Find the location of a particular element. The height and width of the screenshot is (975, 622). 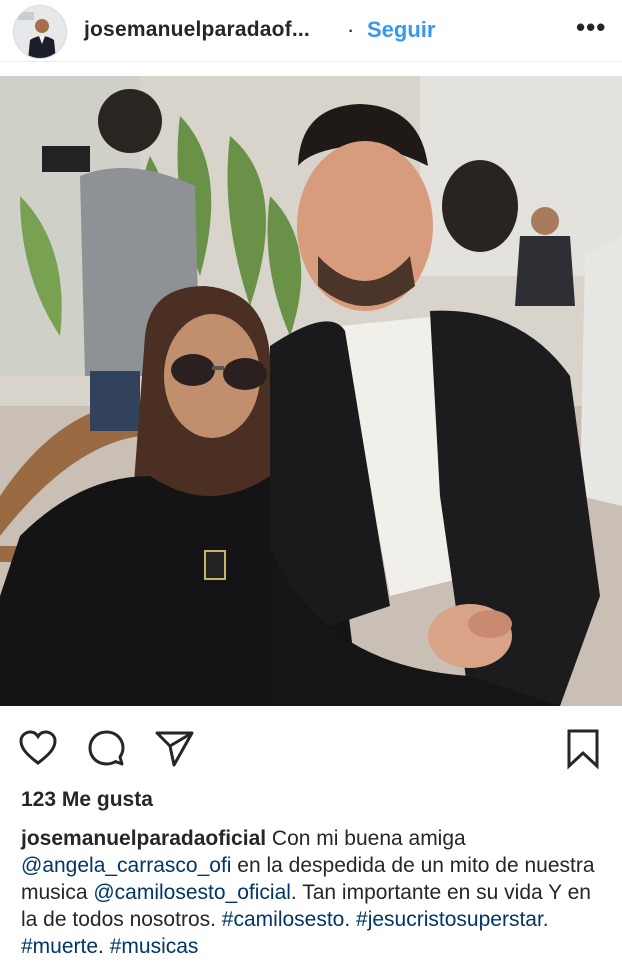

caption-hashtag: #musicas is located at coordinates (154, 946).